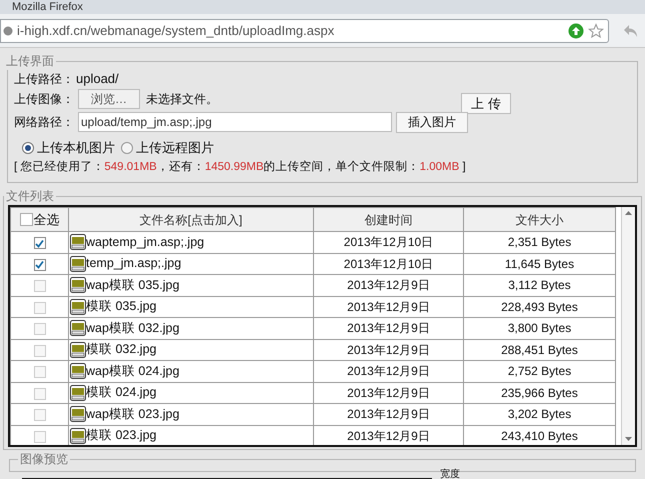 The image size is (645, 479). What do you see at coordinates (167, 148) in the screenshot?
I see `radio-option: 上传远程图片` at bounding box center [167, 148].